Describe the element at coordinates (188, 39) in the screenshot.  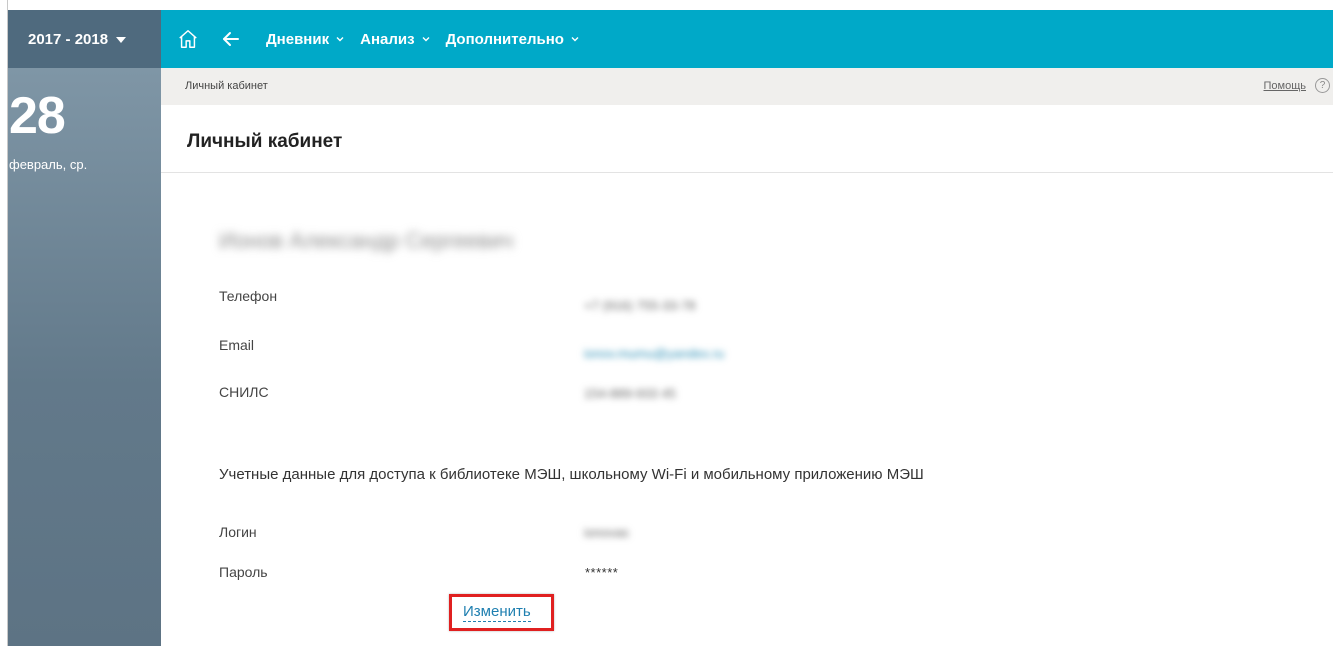
I see `home-icon` at that location.